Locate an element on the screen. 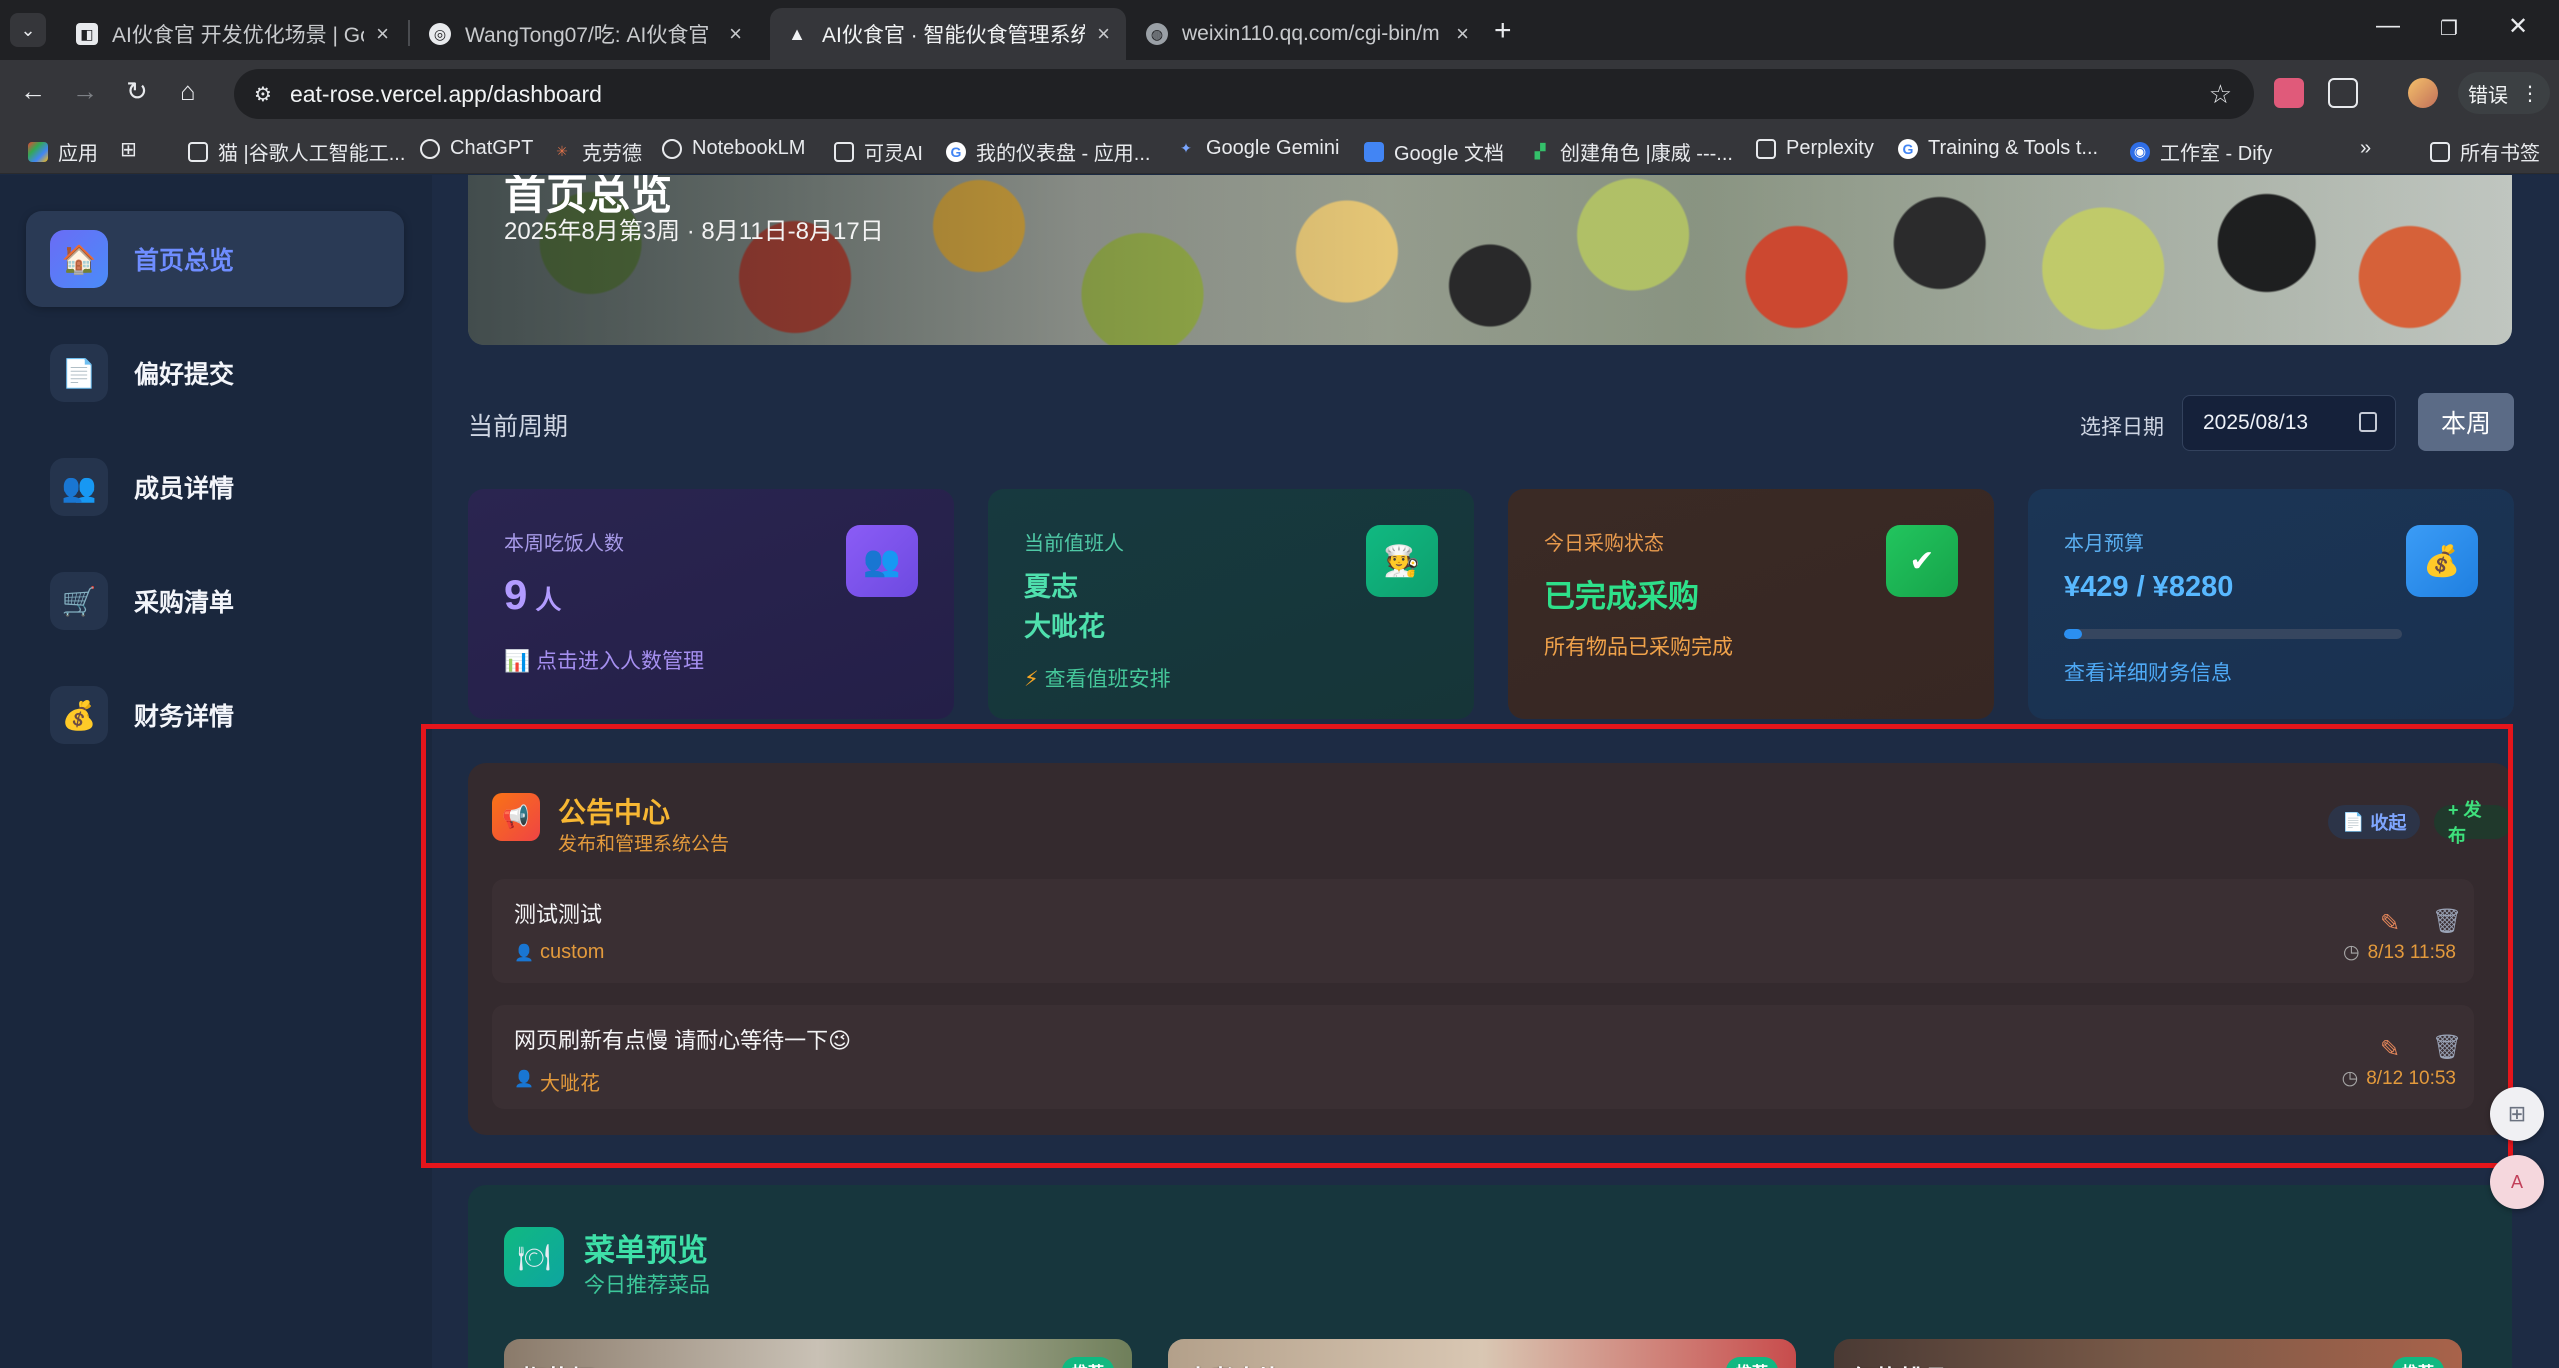 Image resolution: width=2559 pixels, height=1368 pixels. diners-card: 本周吃饭人数 👥 9人 📊 点击进入人数管理 is located at coordinates (711, 604).